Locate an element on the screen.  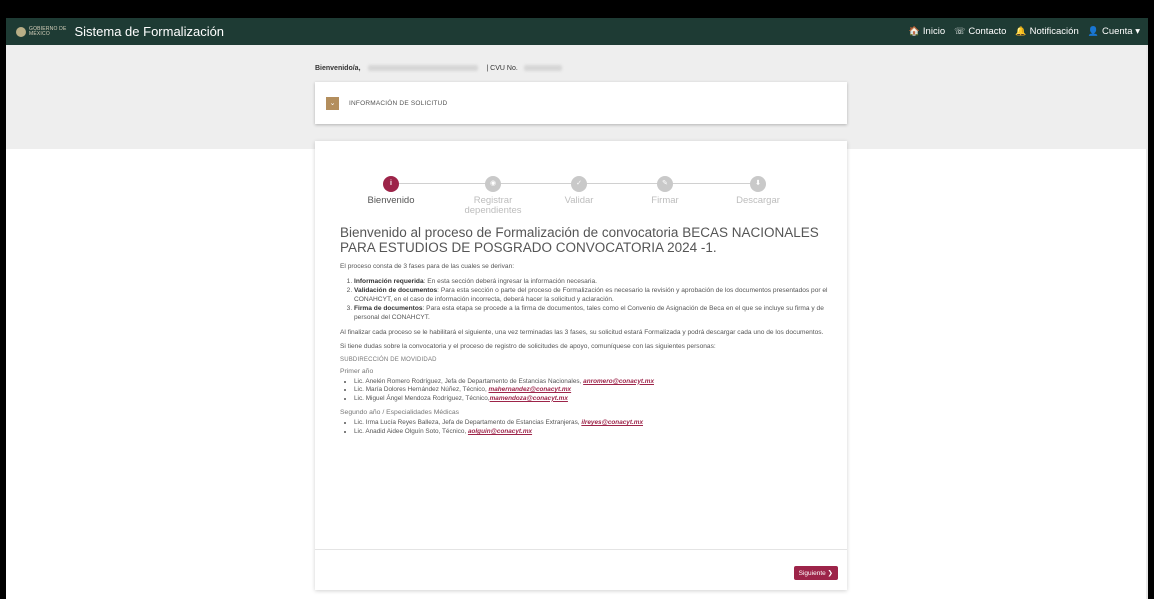
phase-title: Firma de documentos is located at coordinates (388, 309).